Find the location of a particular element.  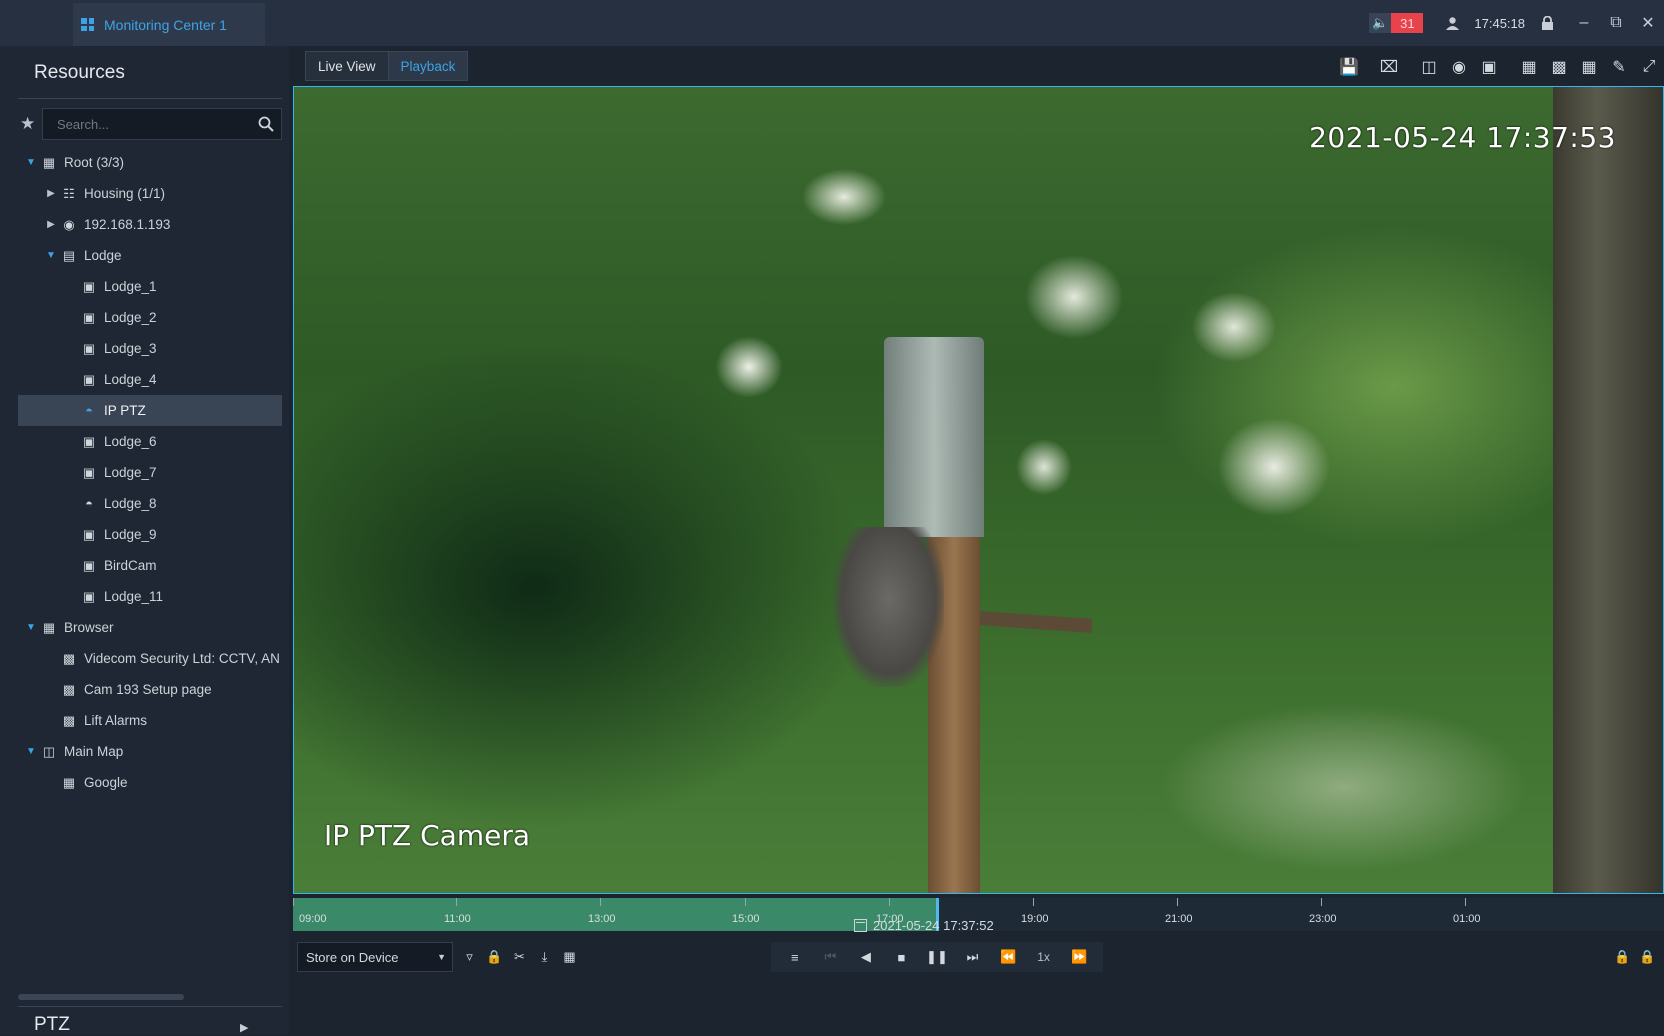

search-record-icon: ▦ is located at coordinates (569, 957).